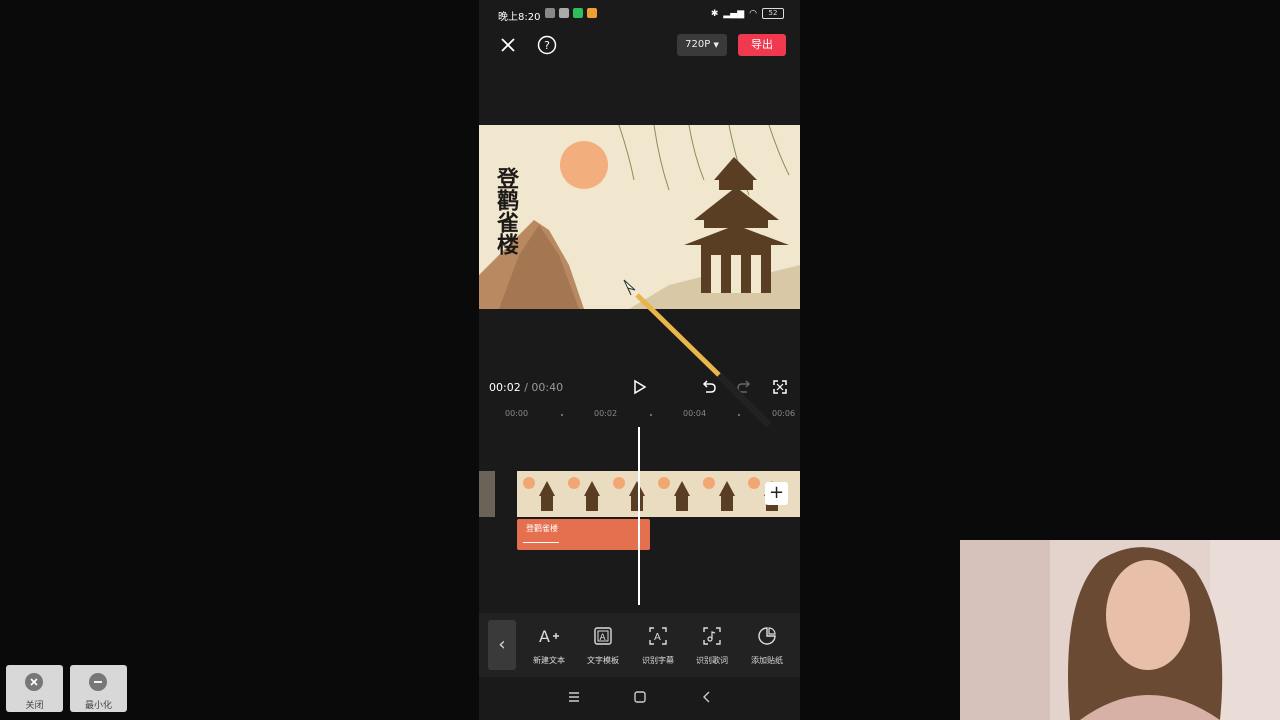 This screenshot has height=720, width=1280. I want to click on status-time: 晚上8:20, so click(519, 17).